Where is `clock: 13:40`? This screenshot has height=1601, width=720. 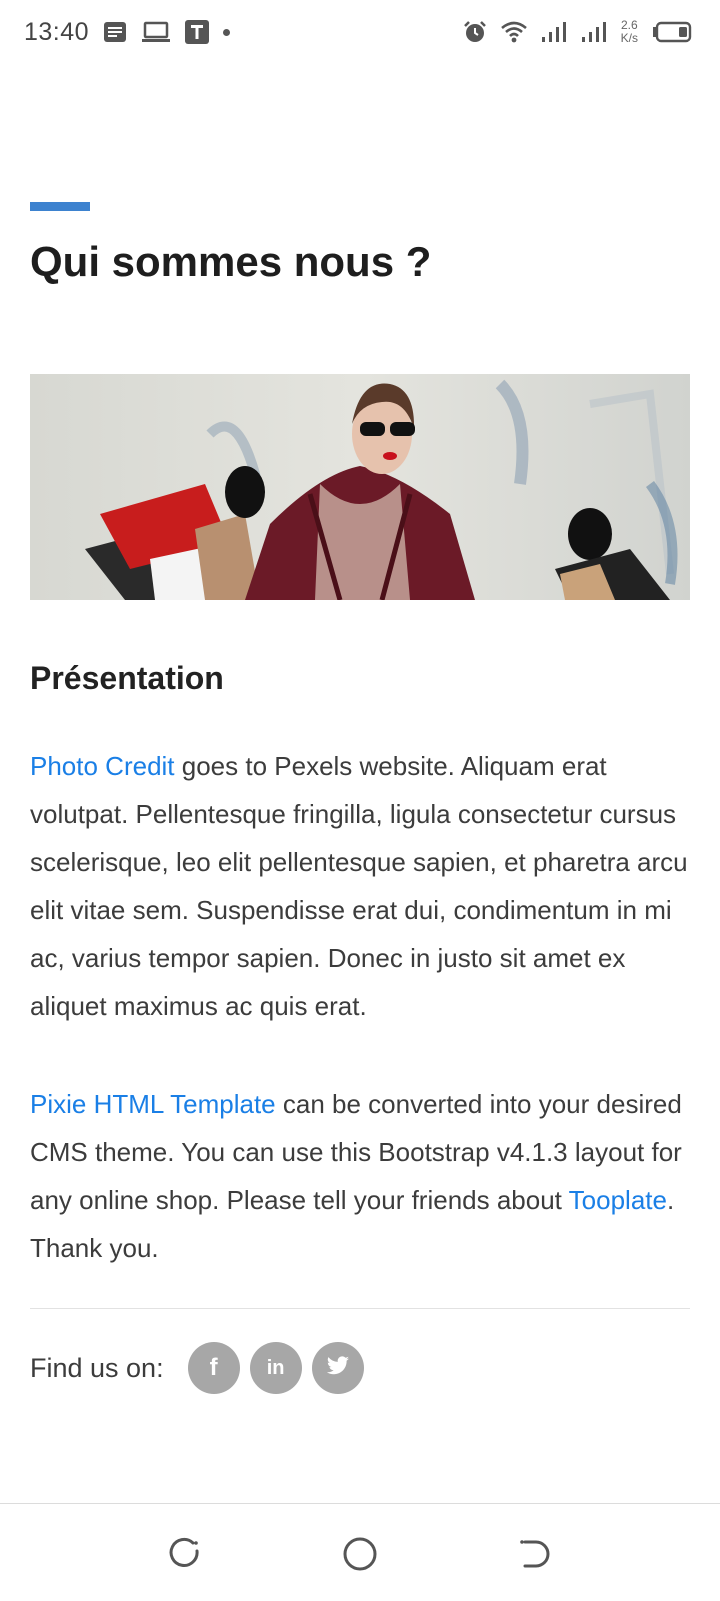
clock: 13:40 is located at coordinates (57, 31).